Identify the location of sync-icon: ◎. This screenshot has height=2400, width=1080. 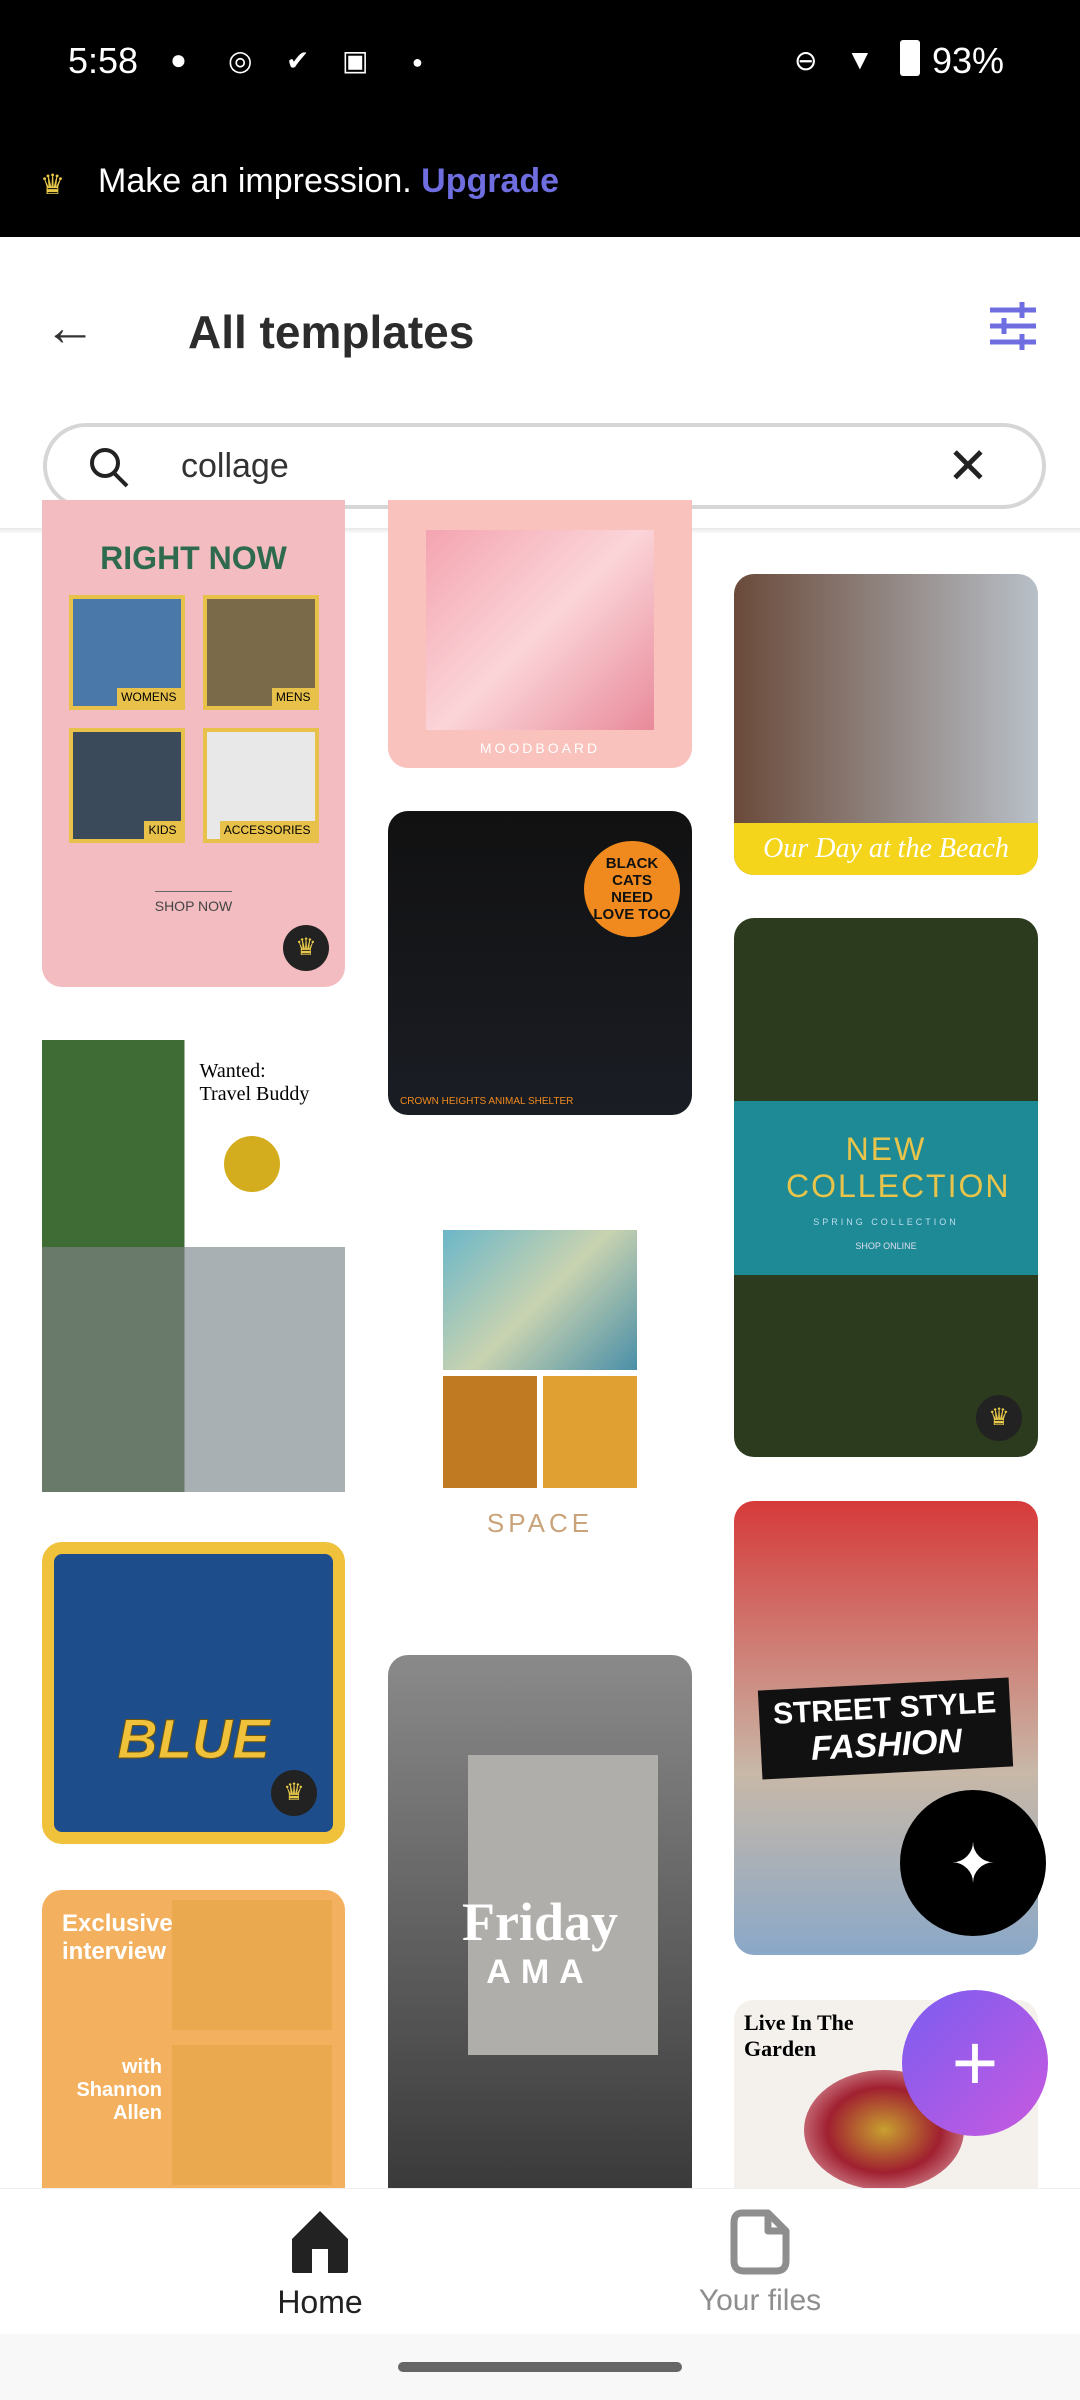
(240, 60).